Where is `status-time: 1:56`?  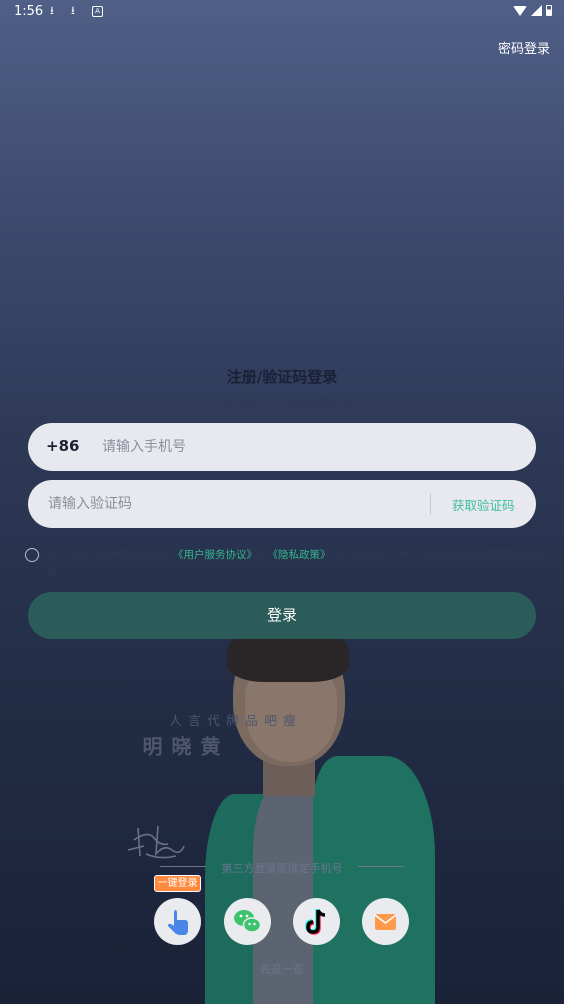
status-time: 1:56 is located at coordinates (29, 11).